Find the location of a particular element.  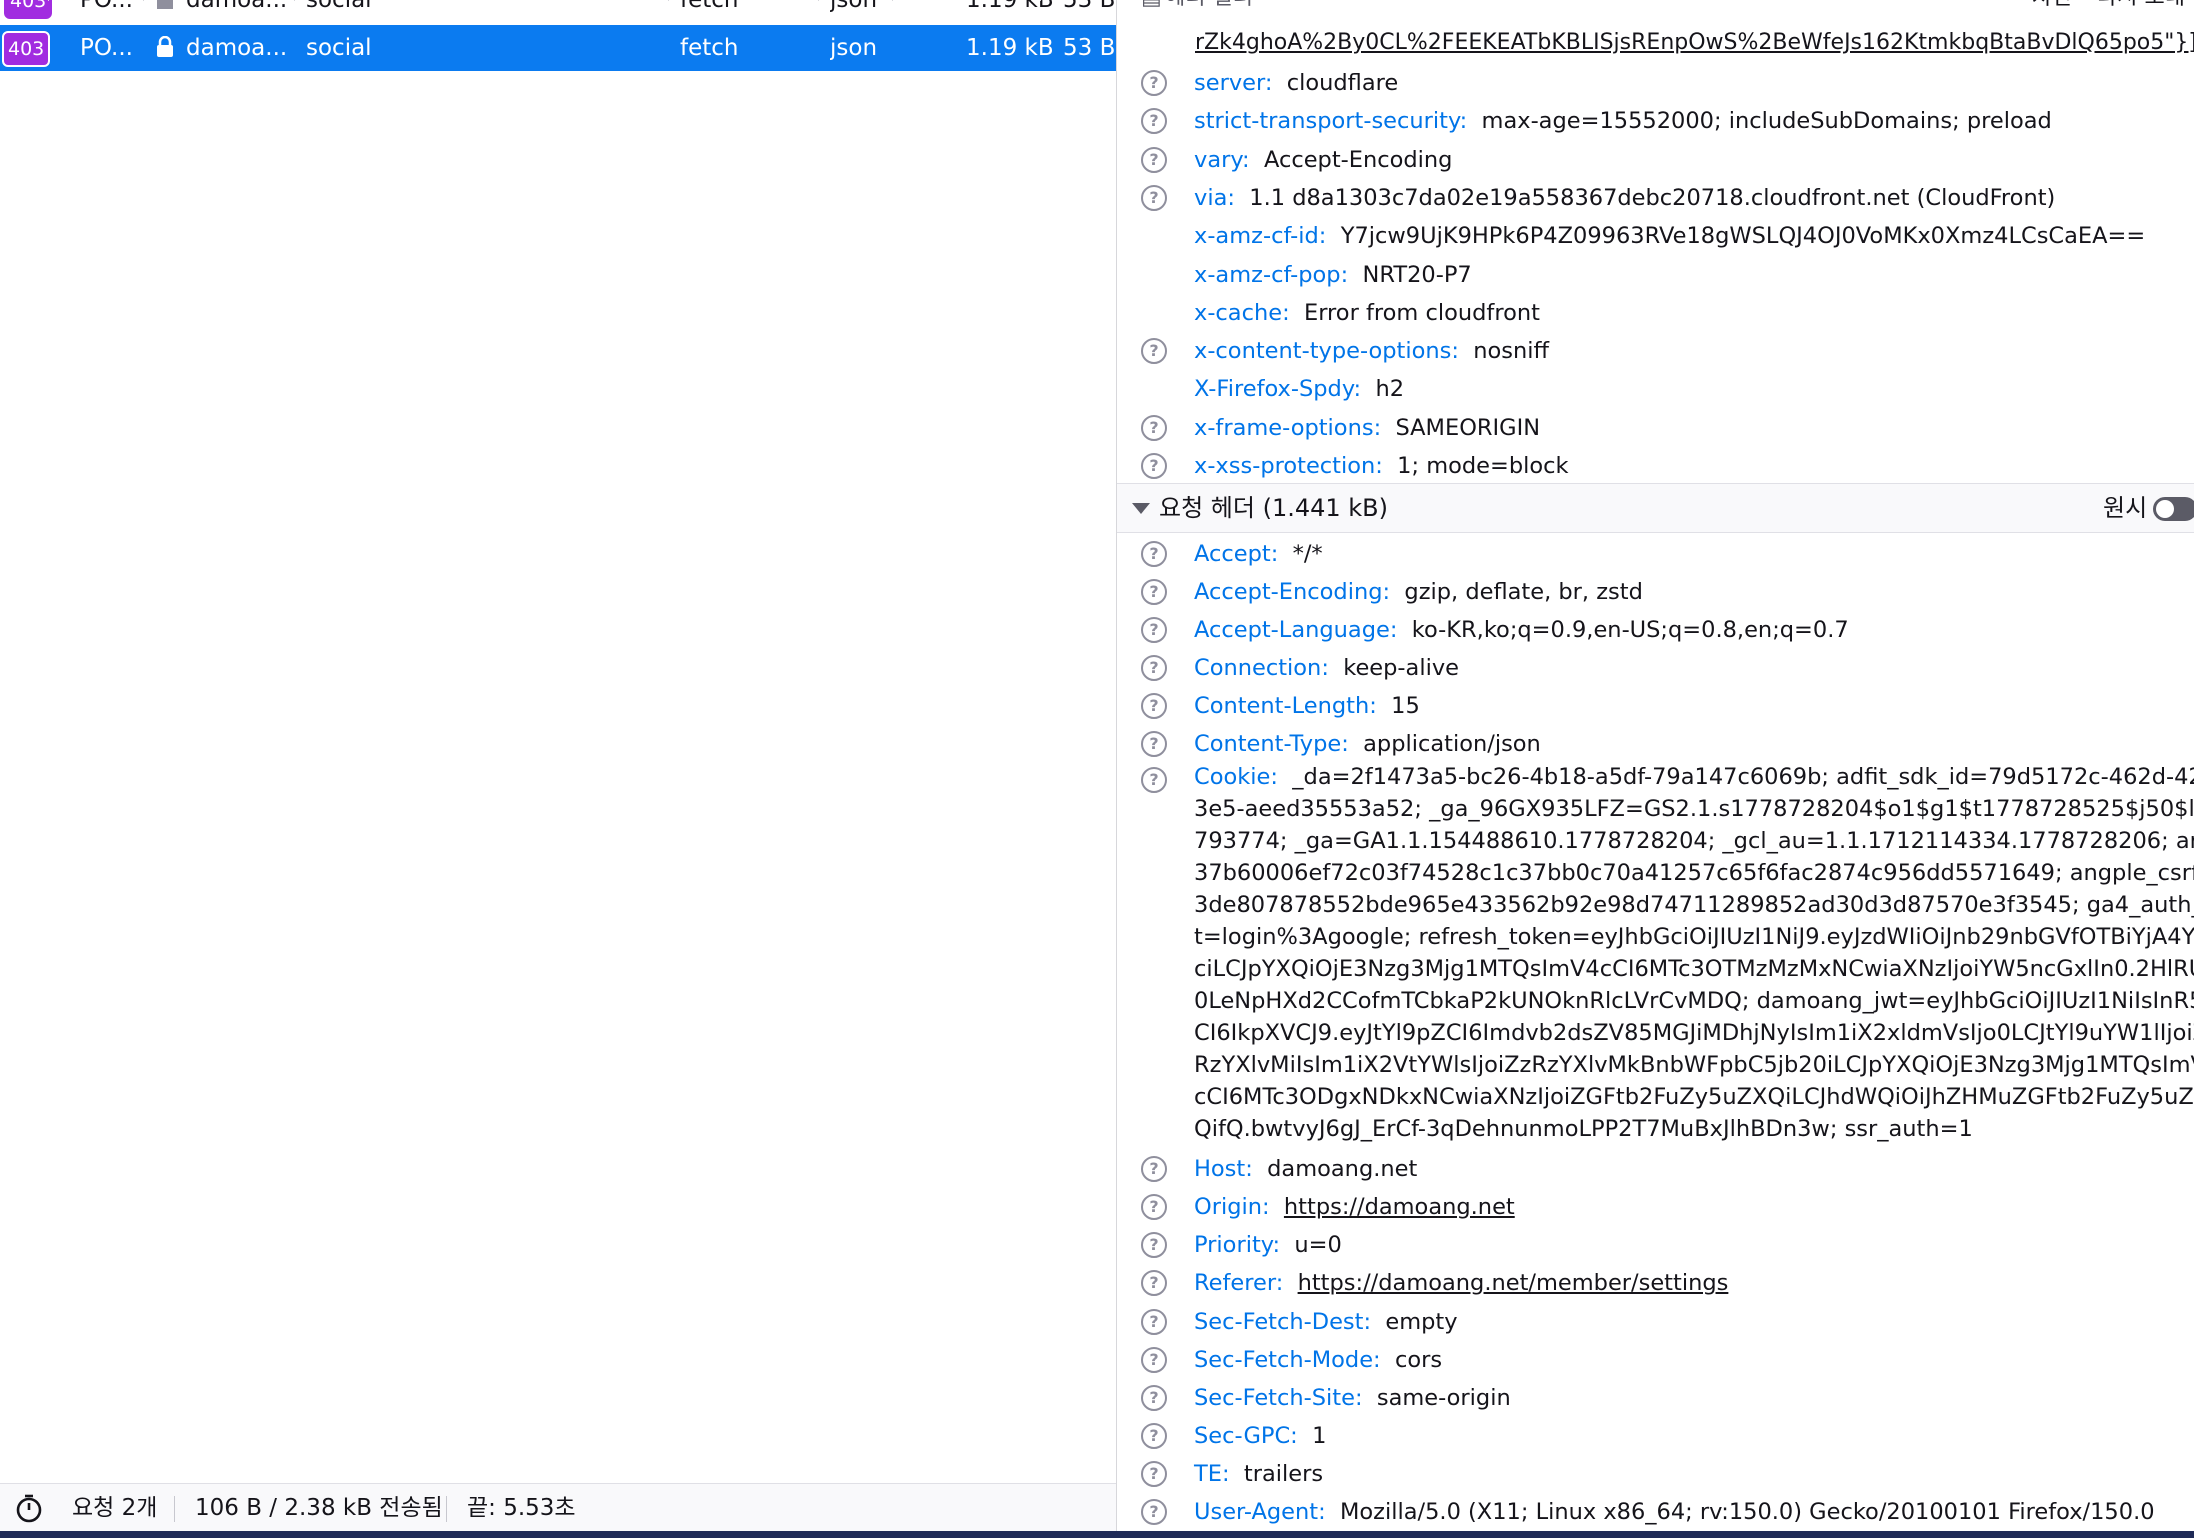

header-name: Sec-Fetch-Mode is located at coordinates (1284, 1359).